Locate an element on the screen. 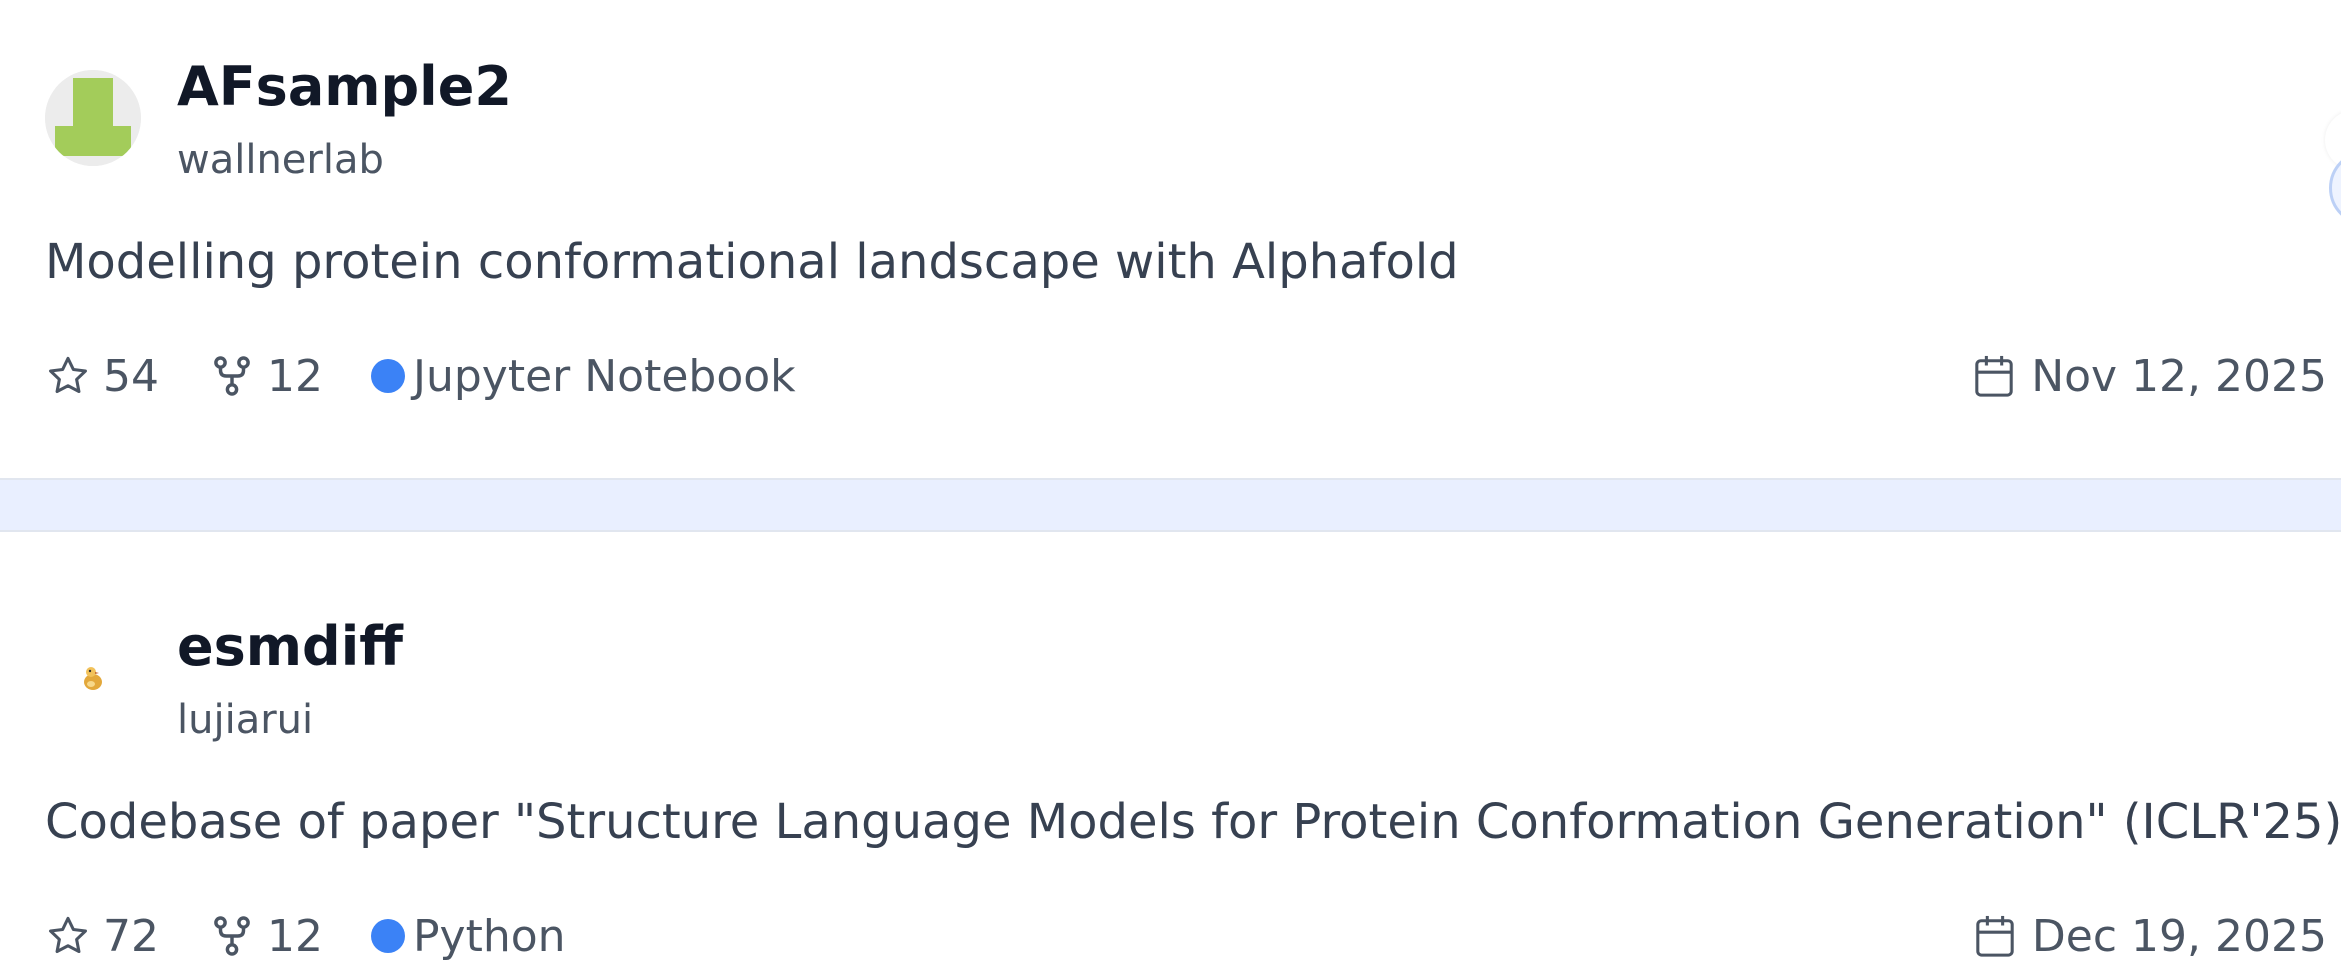 The height and width of the screenshot is (979, 2341). green-block-avatar-icon is located at coordinates (93, 118).